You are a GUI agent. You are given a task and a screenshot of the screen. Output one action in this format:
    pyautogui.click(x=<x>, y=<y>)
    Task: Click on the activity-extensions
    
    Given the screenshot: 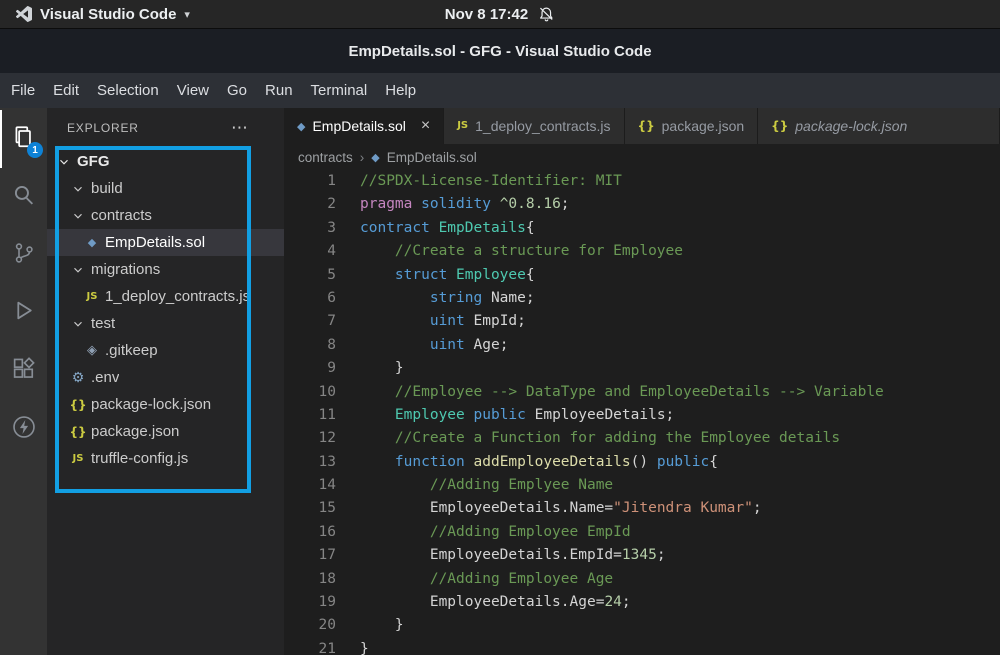 What is the action you would take?
    pyautogui.click(x=23, y=371)
    